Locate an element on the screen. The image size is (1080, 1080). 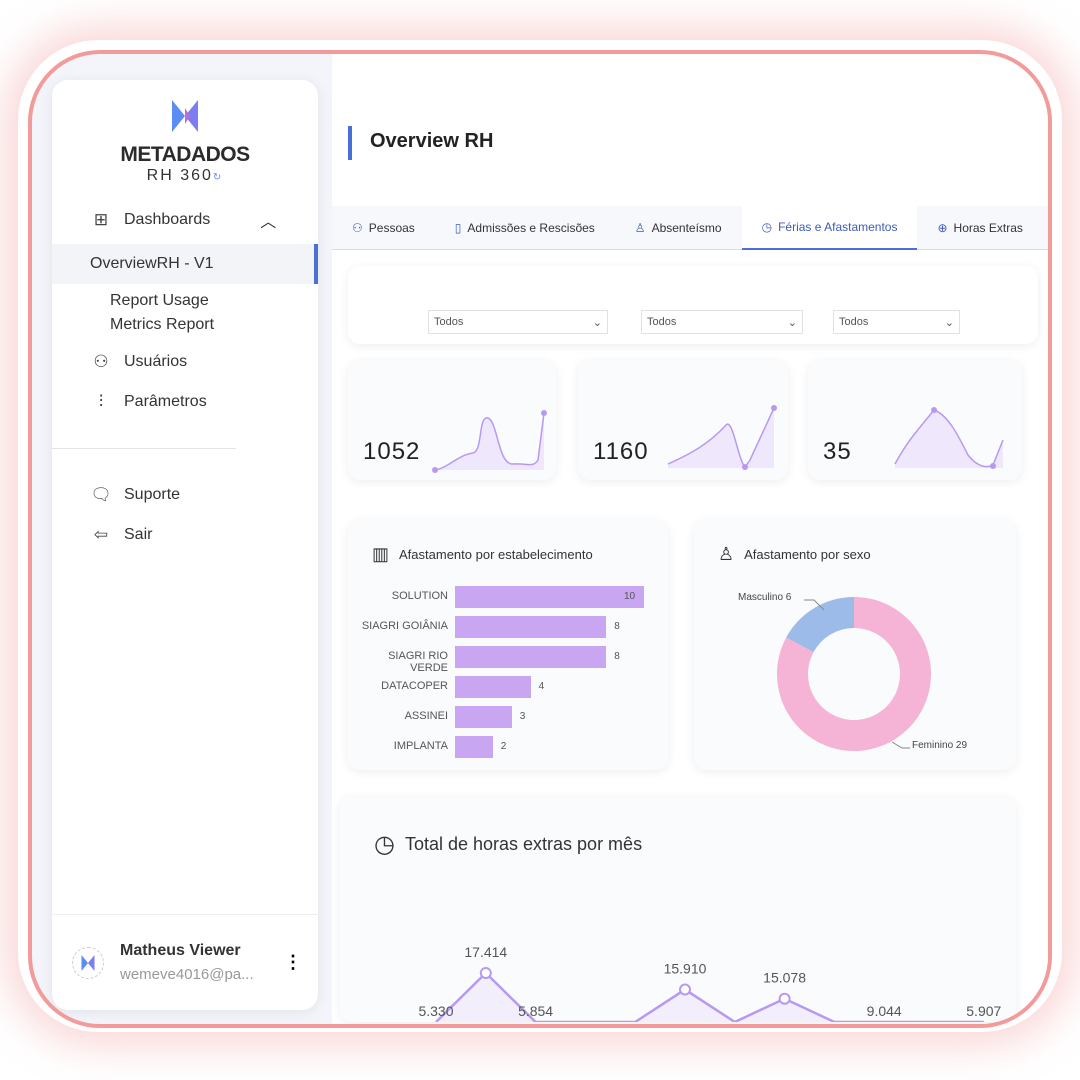
building-icon: ▥ is located at coordinates (381, 554).